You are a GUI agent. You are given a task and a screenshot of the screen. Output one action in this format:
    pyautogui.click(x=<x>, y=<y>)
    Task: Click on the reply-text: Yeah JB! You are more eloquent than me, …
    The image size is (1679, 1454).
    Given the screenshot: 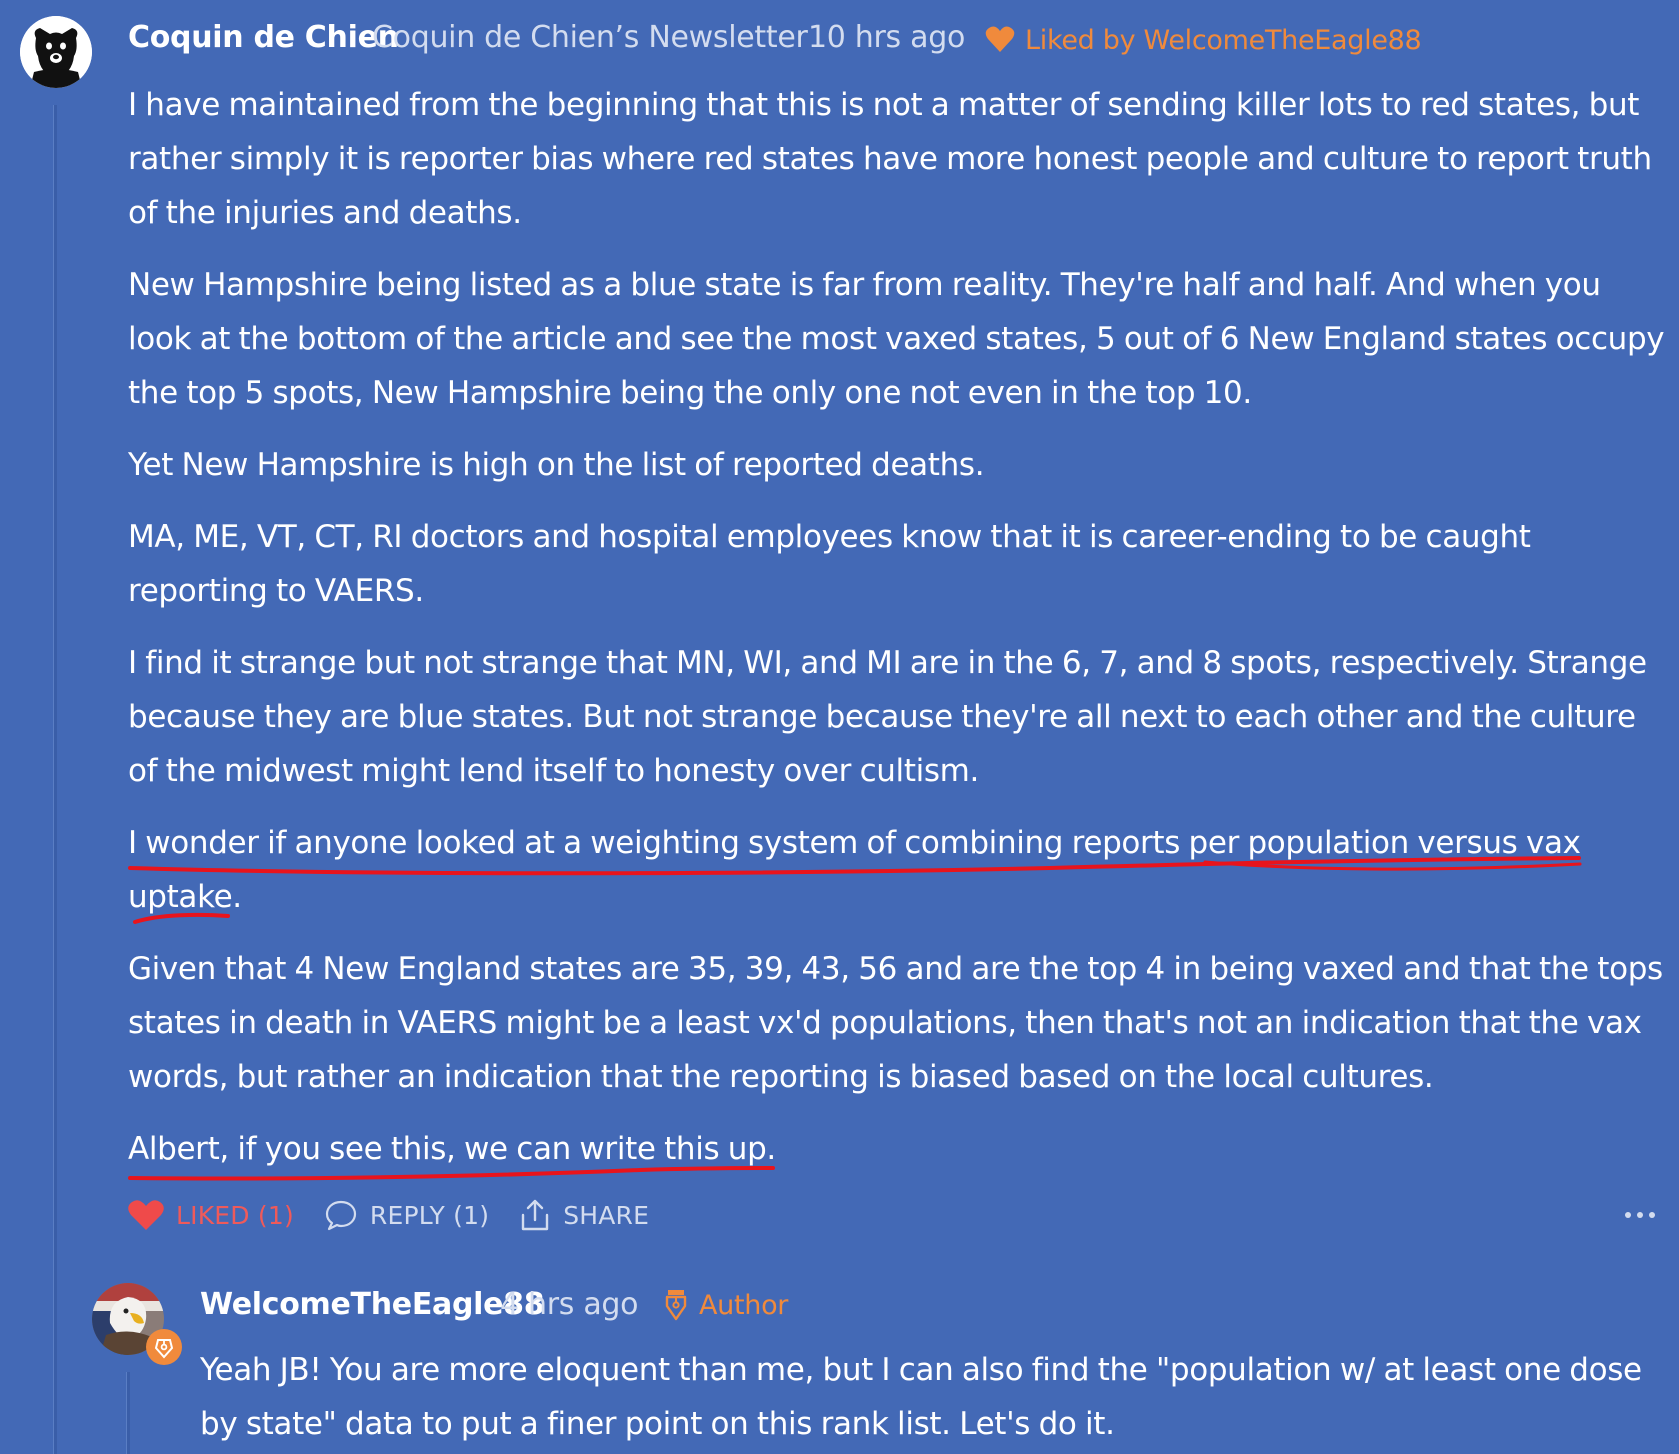 What is the action you would take?
    pyautogui.click(x=921, y=1397)
    